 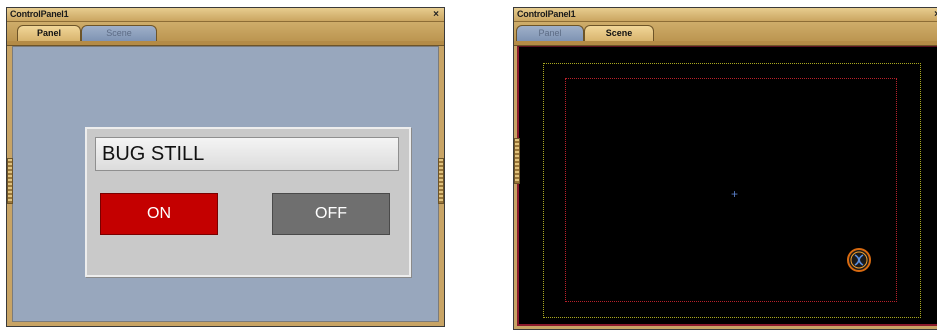 What do you see at coordinates (436, 14) in the screenshot?
I see `close-icon: ×` at bounding box center [436, 14].